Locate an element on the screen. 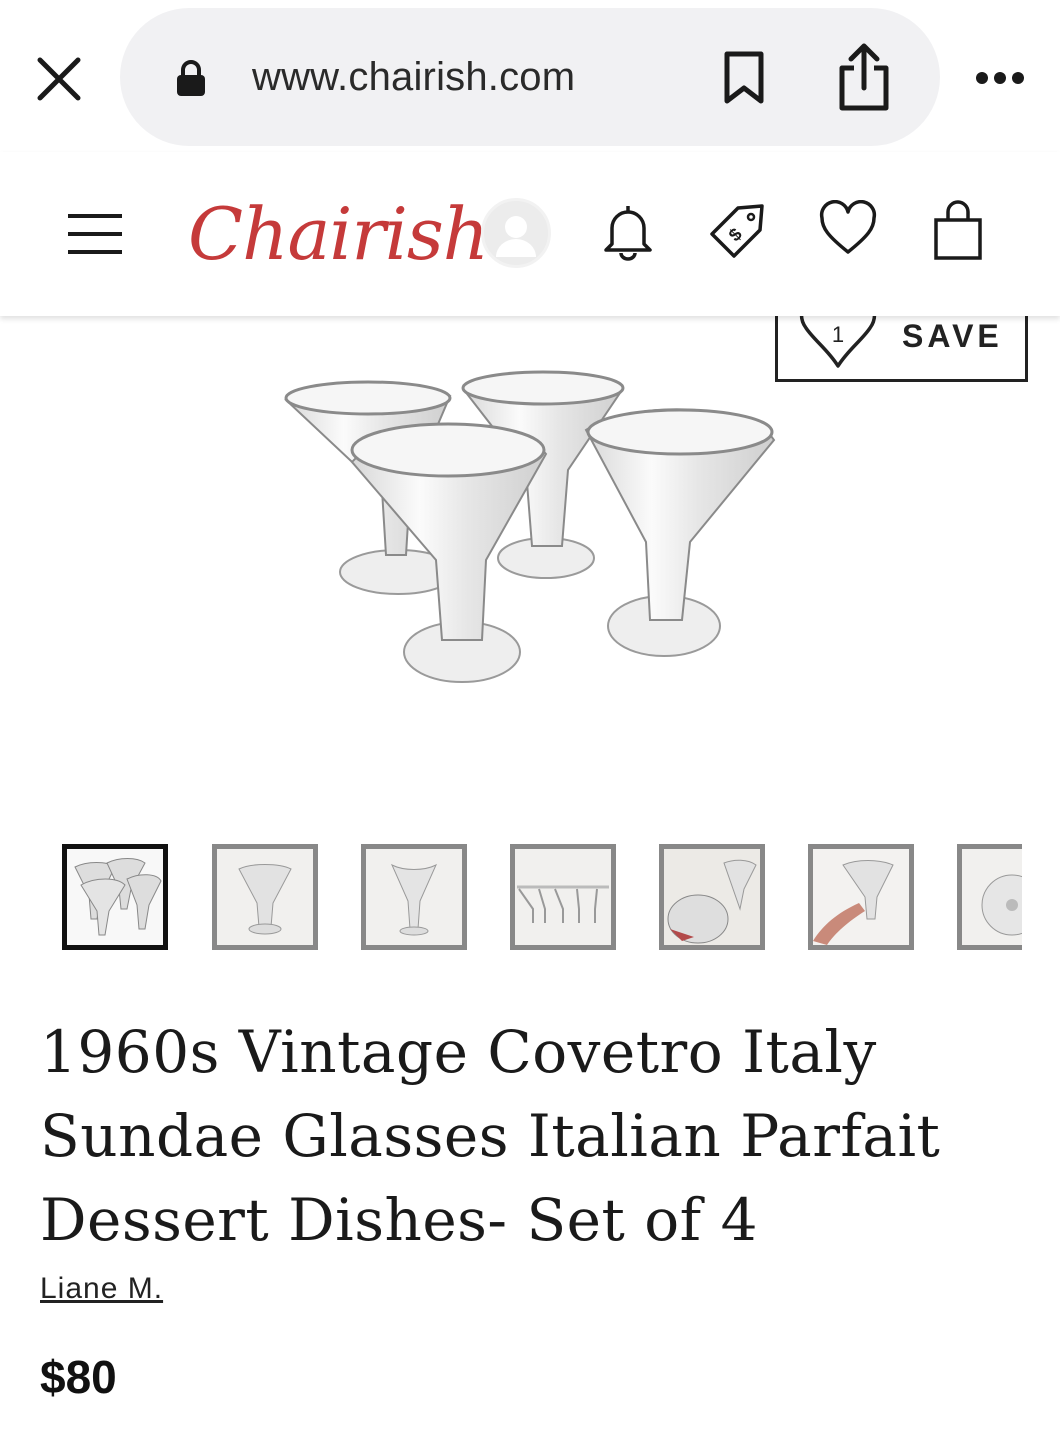  site-header: Chairish $ is located at coordinates (530, 234).